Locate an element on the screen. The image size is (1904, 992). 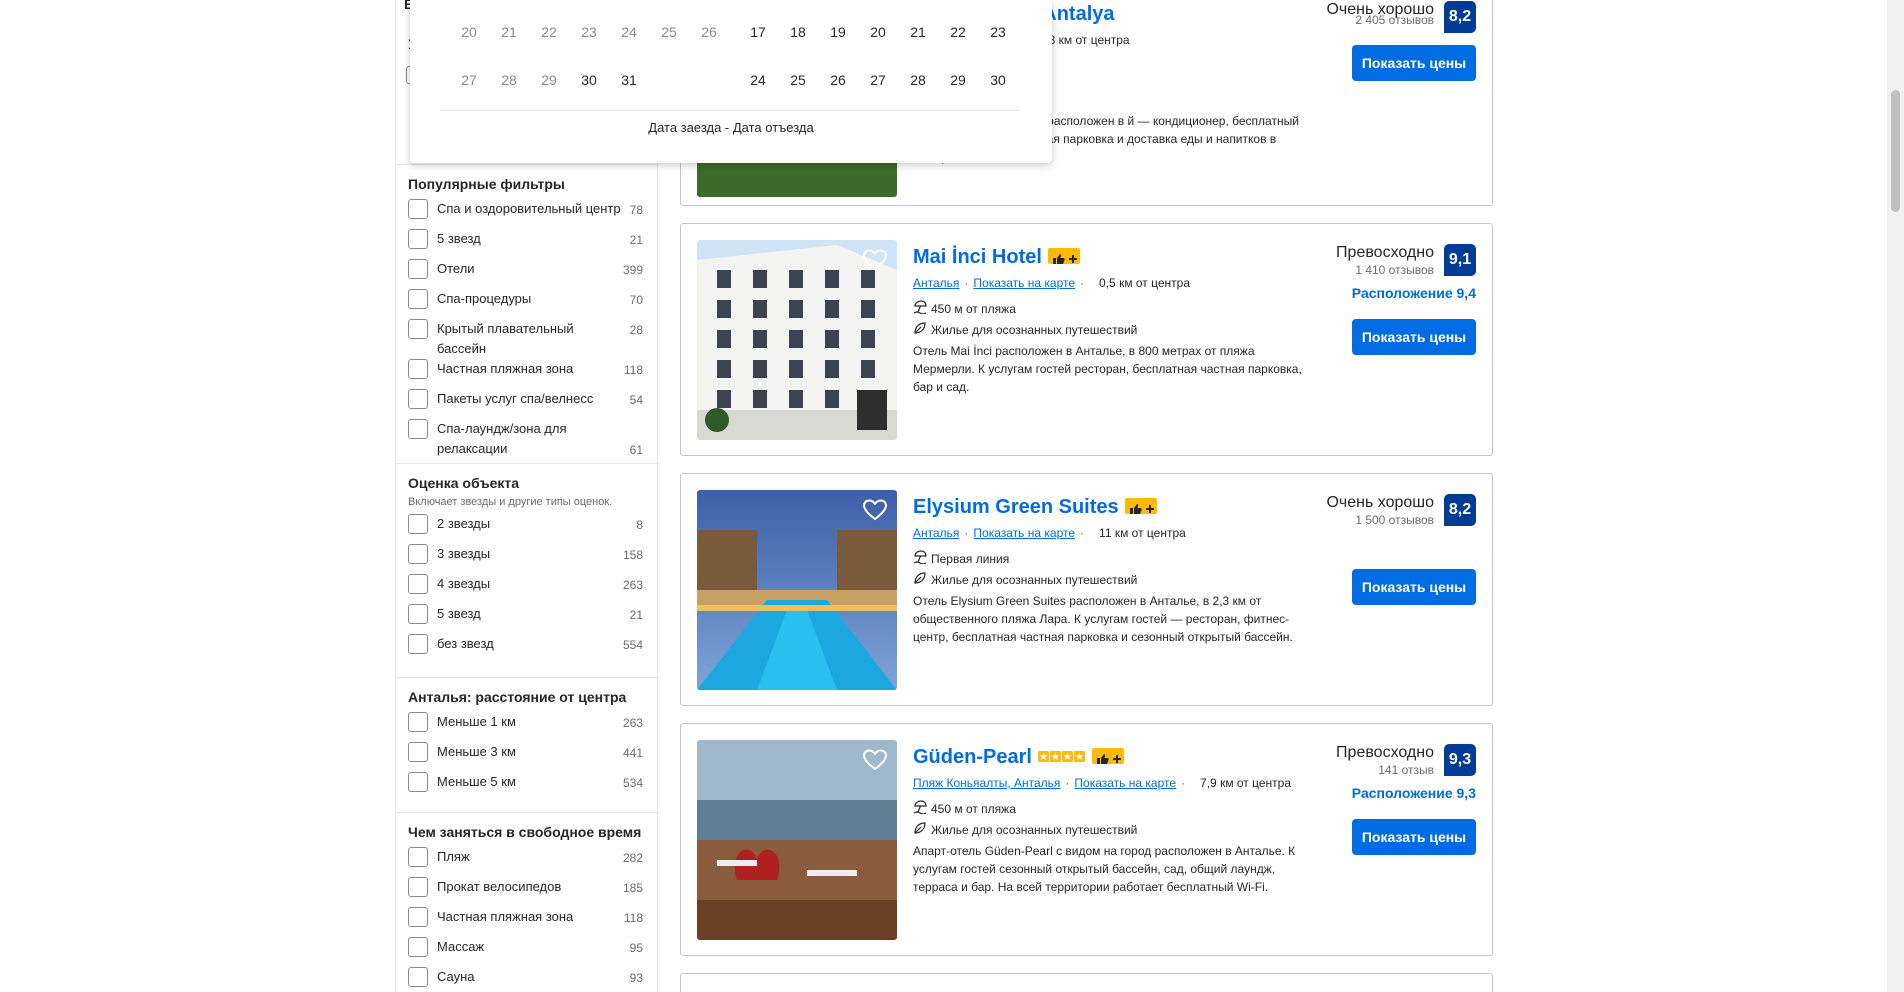
filter-option-label: Крытый плавательный бассейн is located at coordinates (529, 339).